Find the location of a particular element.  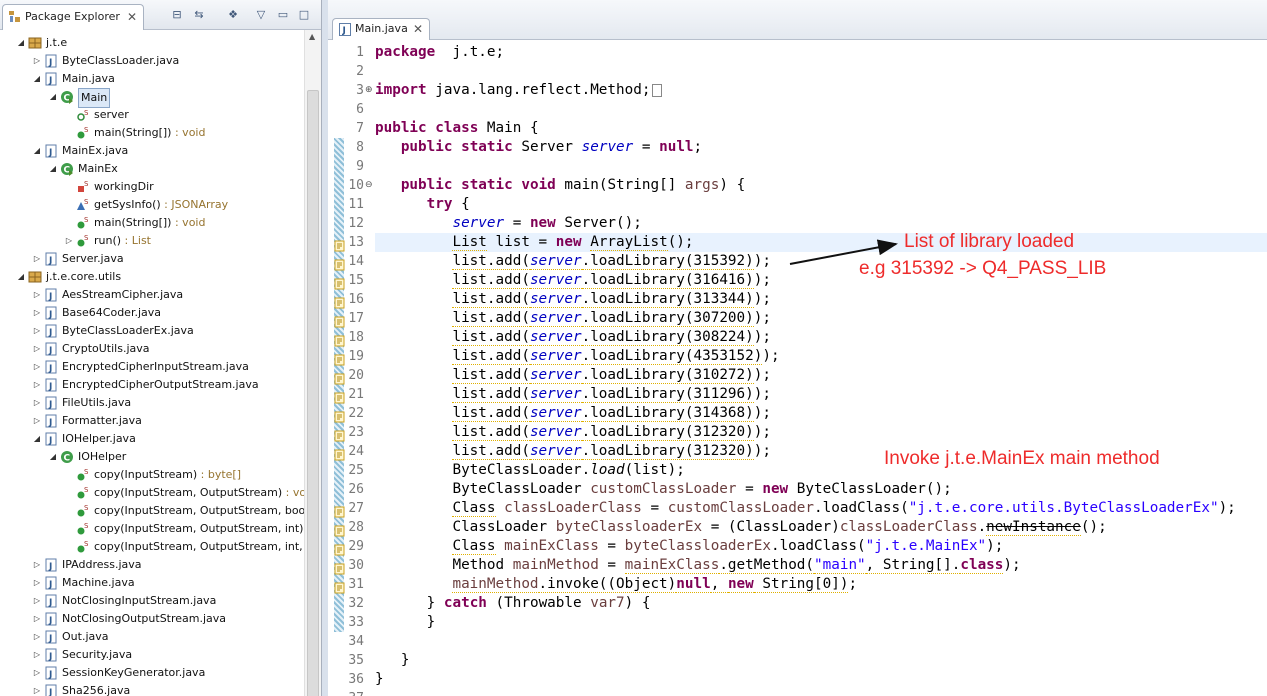

tree-item: ◢ J IOHelper.java is located at coordinates (152, 439).